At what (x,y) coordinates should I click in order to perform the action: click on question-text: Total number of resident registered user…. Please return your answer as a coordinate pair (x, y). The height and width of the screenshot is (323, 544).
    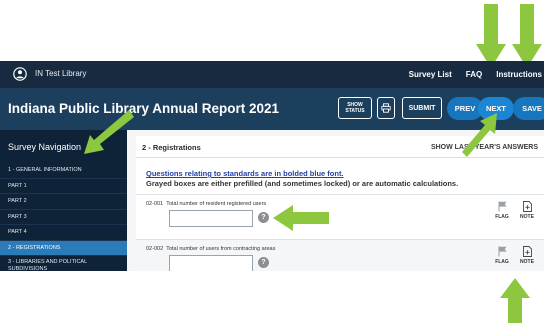
    Looking at the image, I should click on (216, 204).